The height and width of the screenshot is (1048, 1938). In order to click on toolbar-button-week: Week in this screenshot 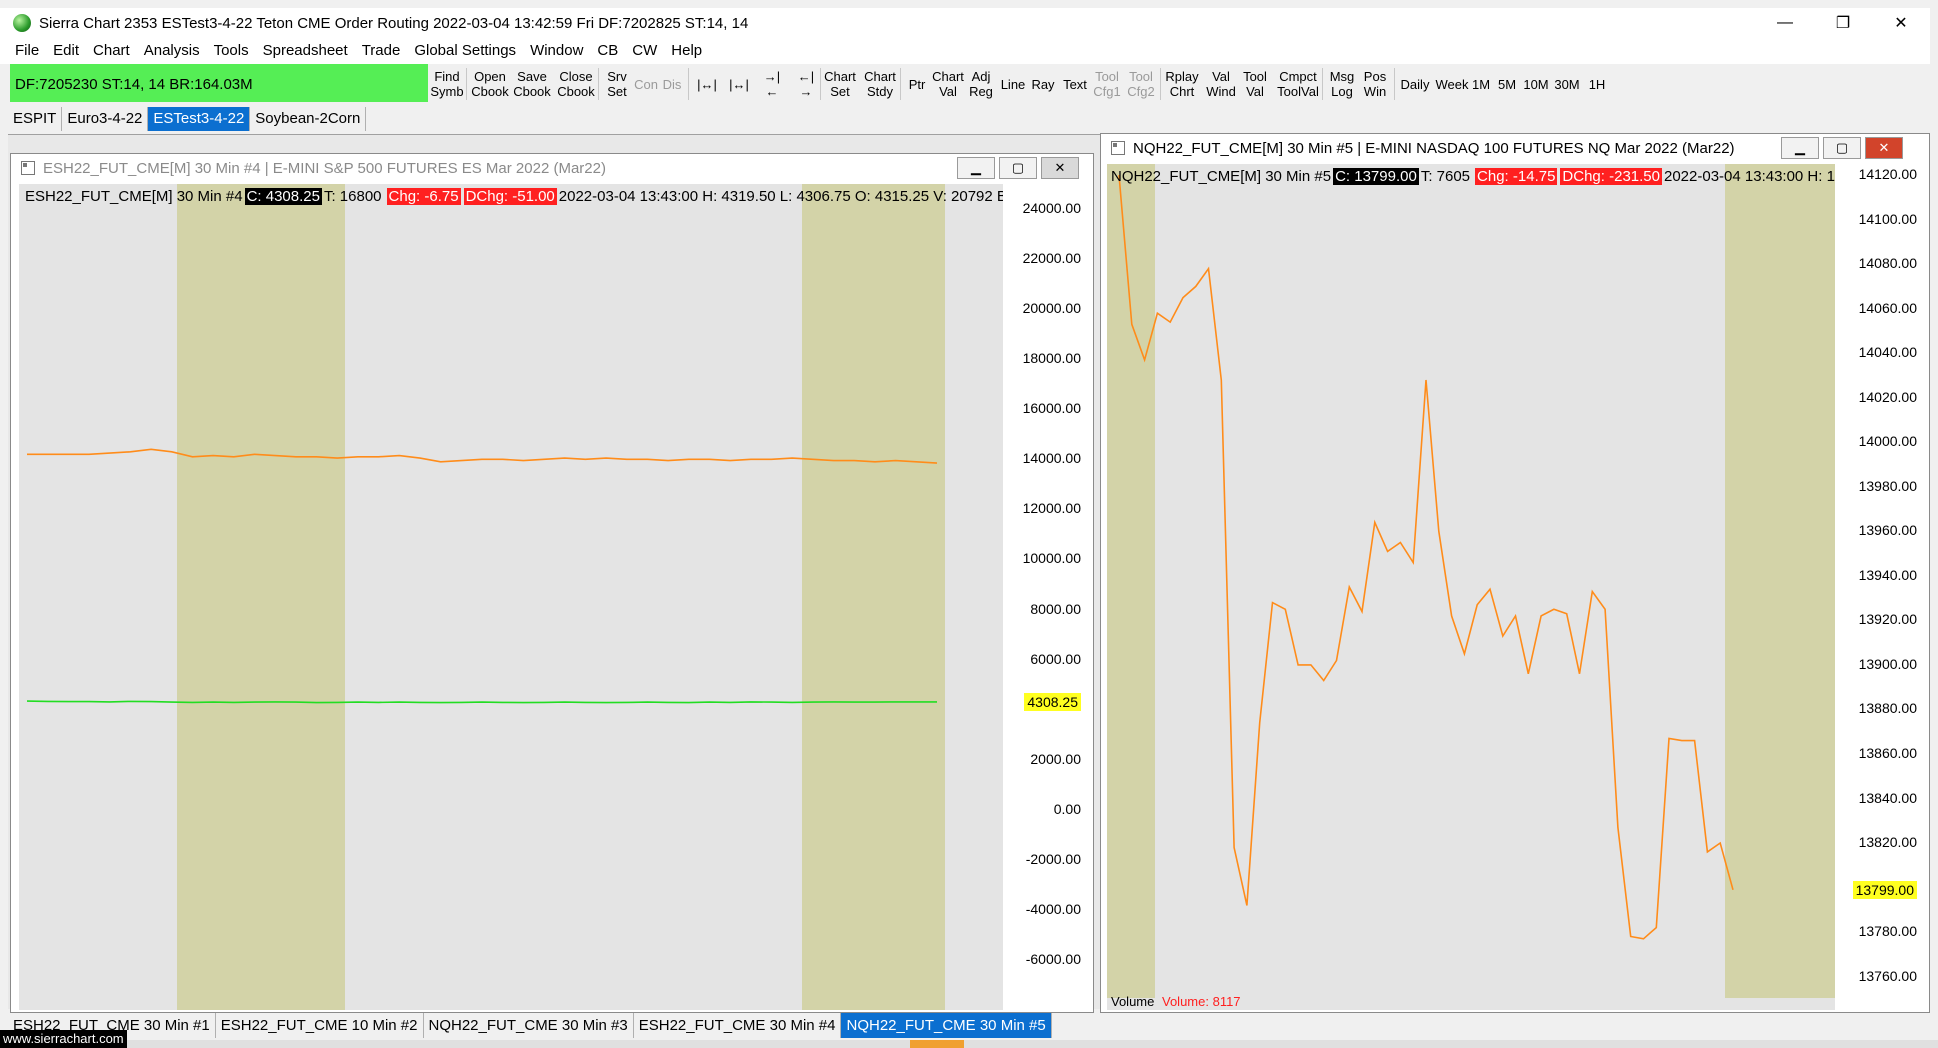, I will do `click(1452, 84)`.